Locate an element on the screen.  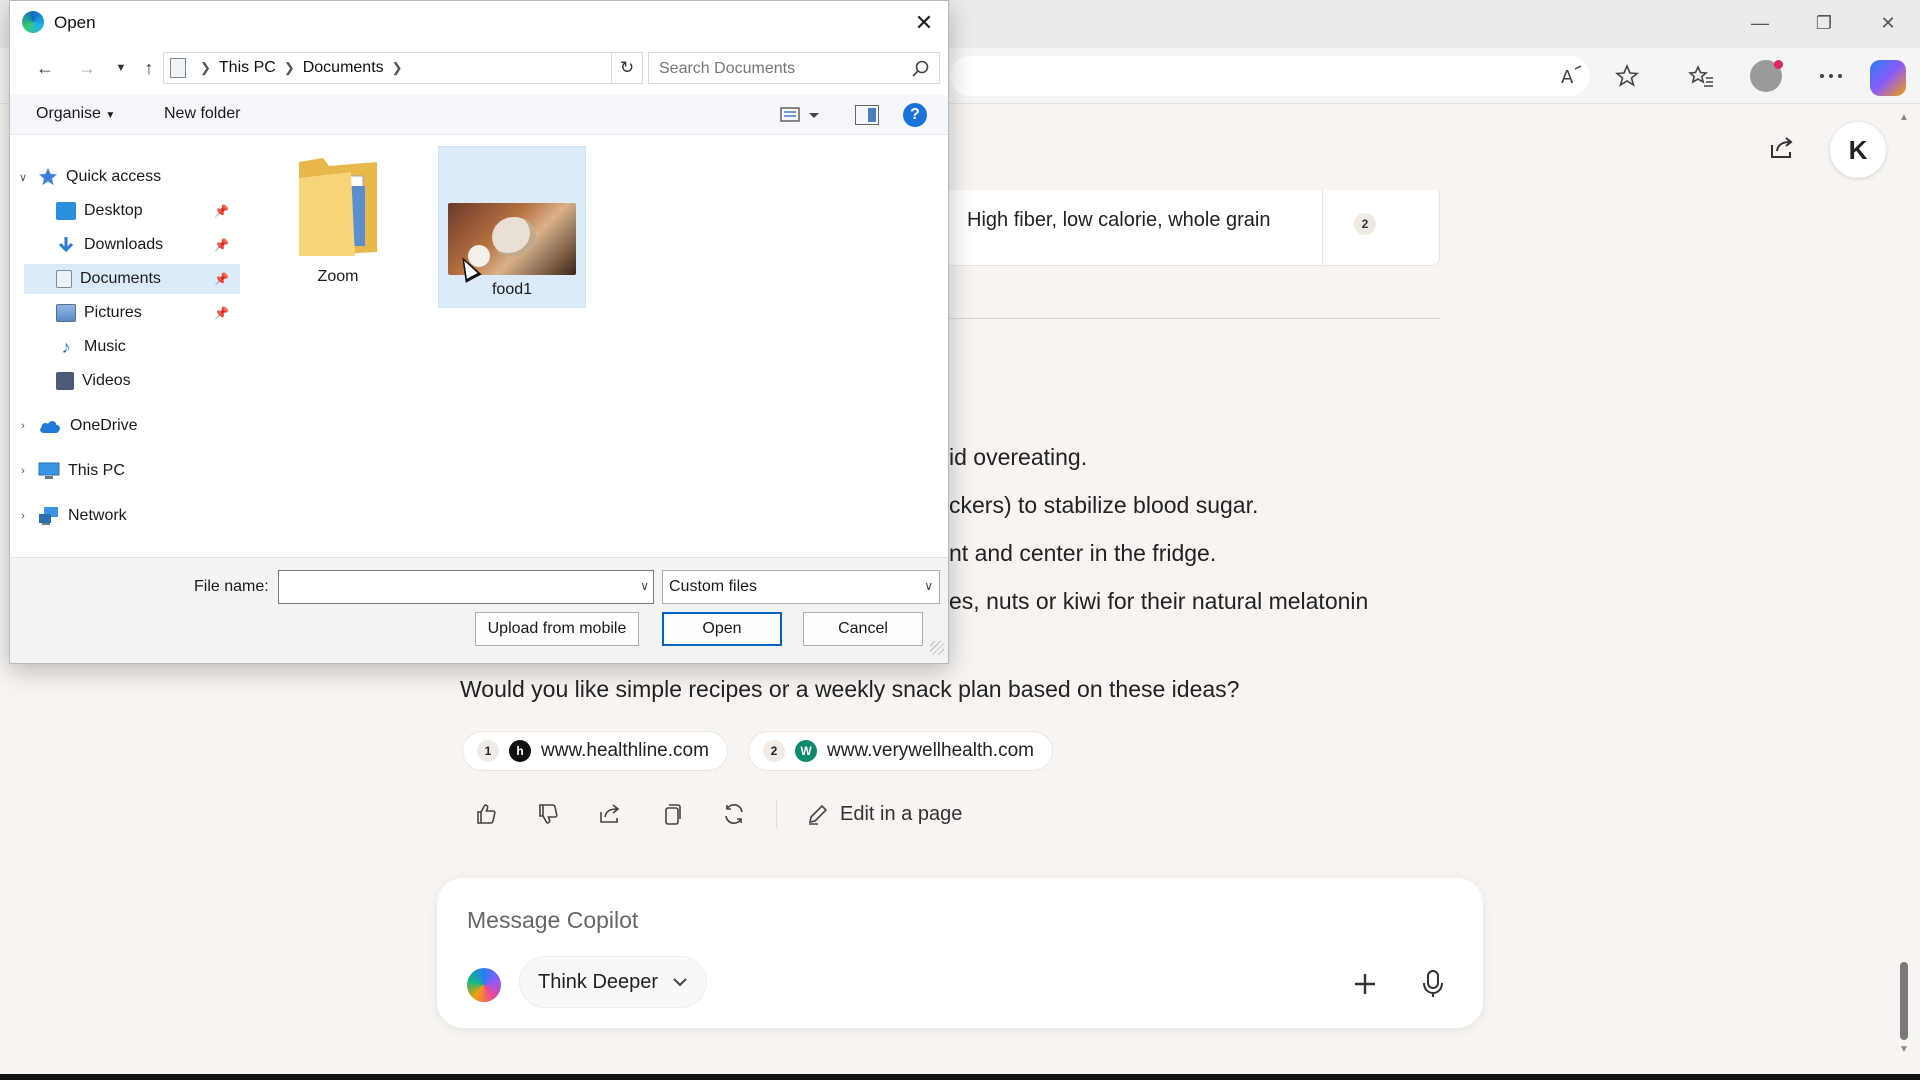
search-input is located at coordinates (779, 69).